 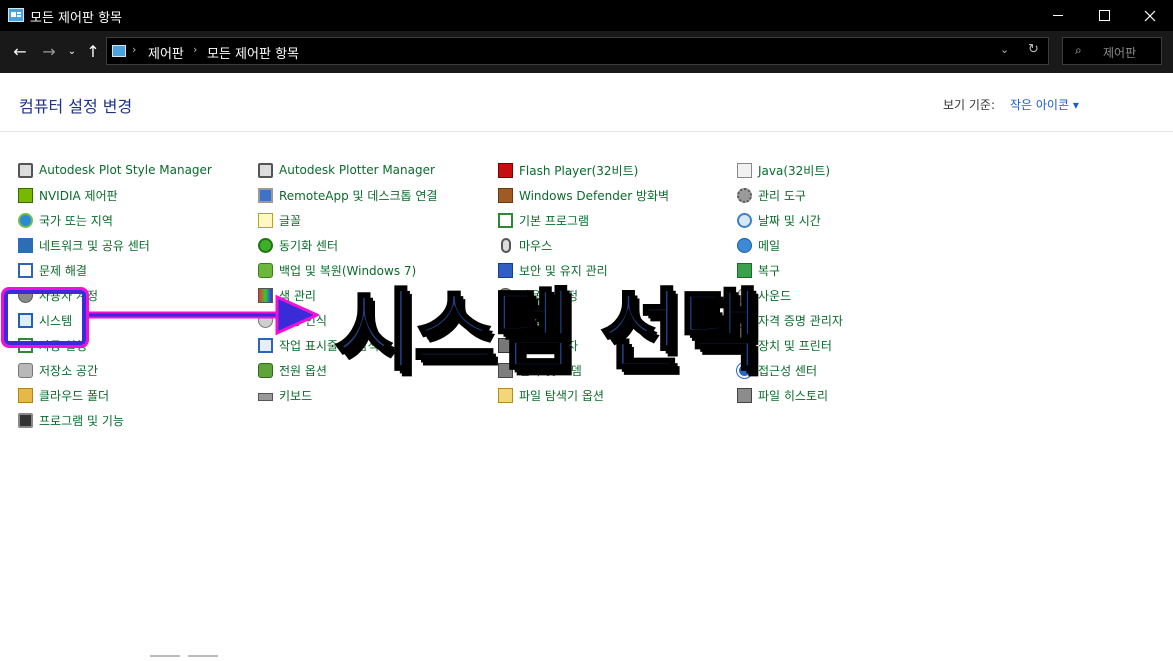 I want to click on forward-button: →, so click(x=49, y=51).